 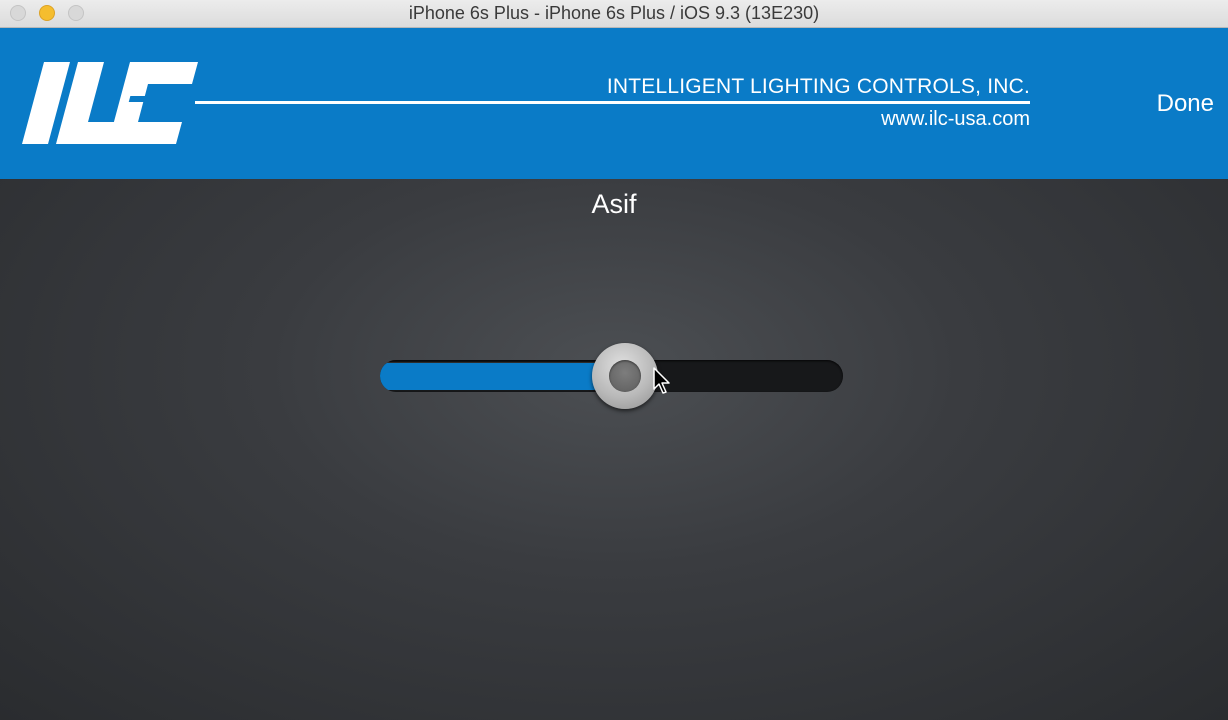 I want to click on slider-thumb-center, so click(x=625, y=376).